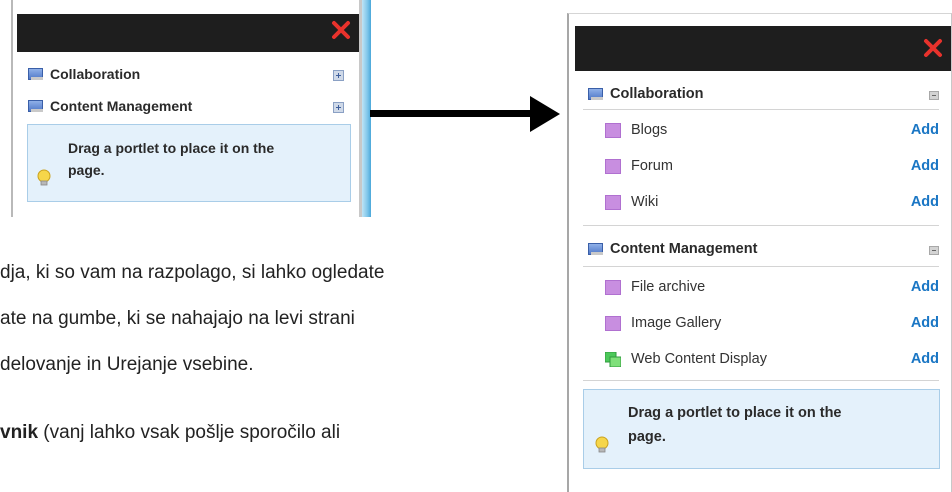  What do you see at coordinates (645, 202) in the screenshot?
I see `portlet-label: Wiki` at bounding box center [645, 202].